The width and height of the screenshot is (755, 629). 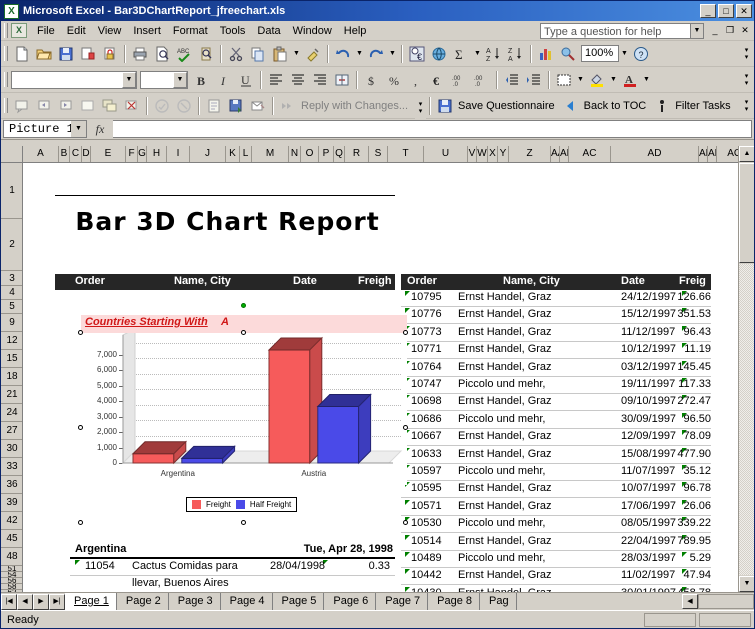 I want to click on first-sheet-button: |◀, so click(x=9, y=601).